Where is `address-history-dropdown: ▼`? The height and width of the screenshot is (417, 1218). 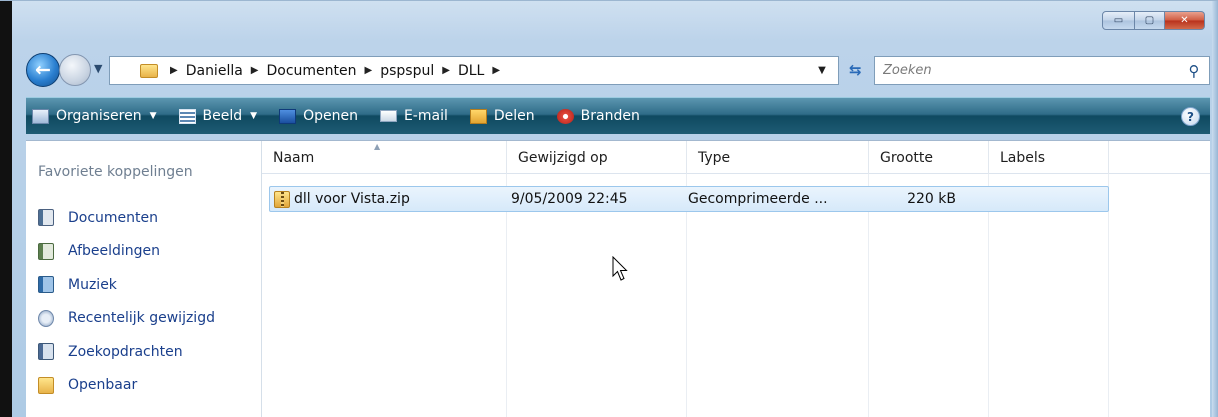
address-history-dropdown: ▼ is located at coordinates (822, 70).